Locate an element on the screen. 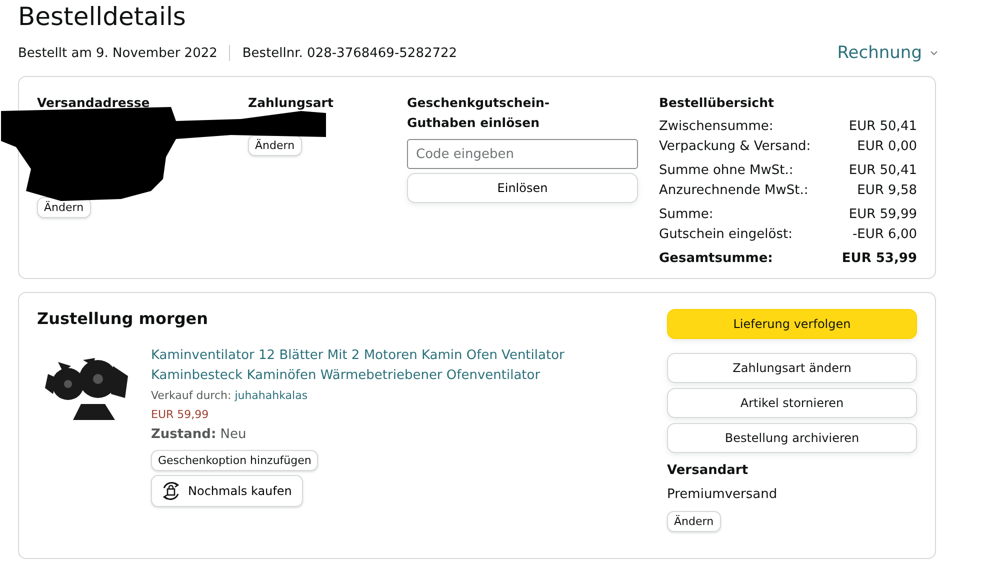 Image resolution: width=981 pixels, height=571 pixels. page-title: Bestelldetails is located at coordinates (102, 17).